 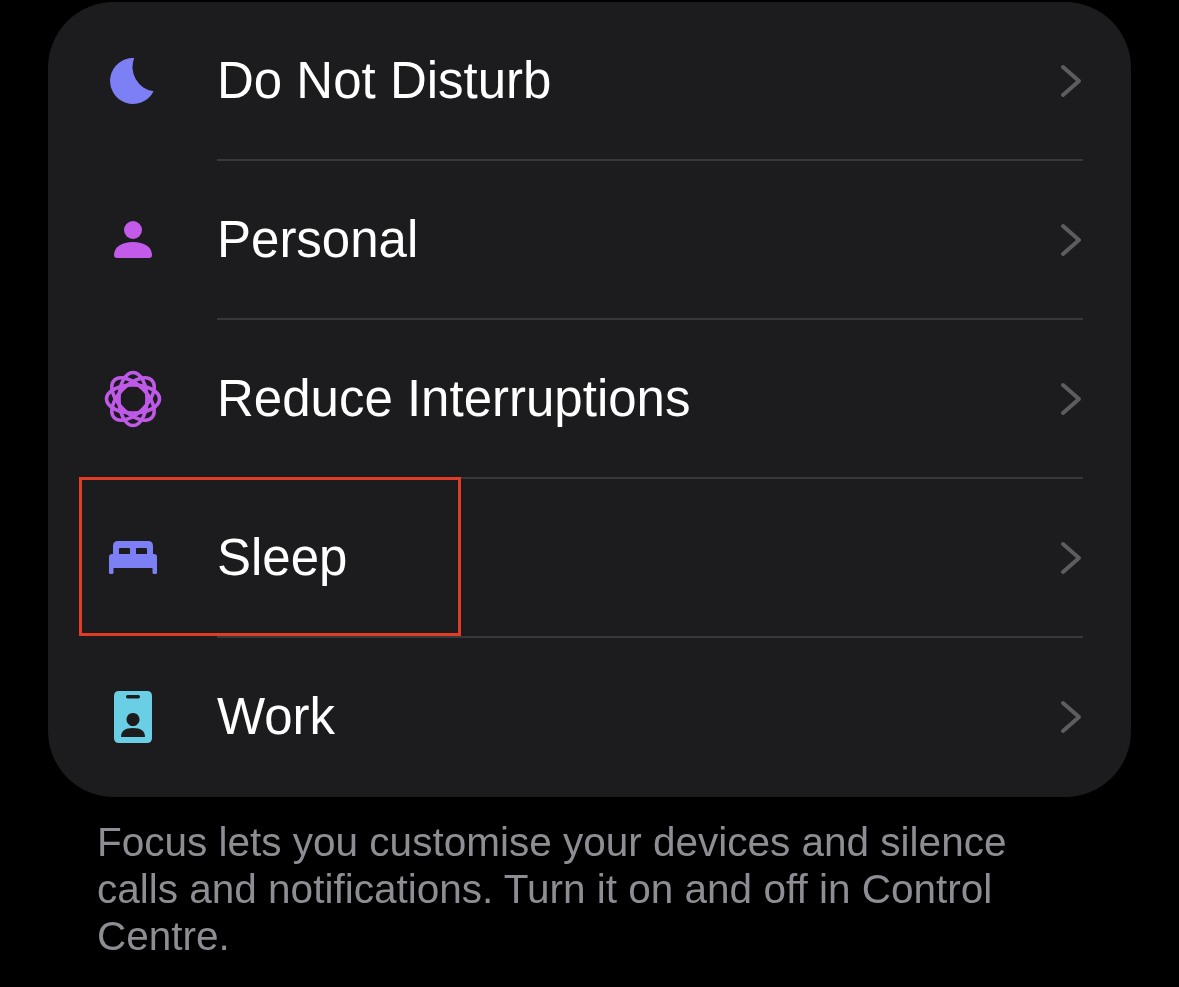 What do you see at coordinates (589, 398) in the screenshot?
I see `focus-mode-item: Reduce Interruptions` at bounding box center [589, 398].